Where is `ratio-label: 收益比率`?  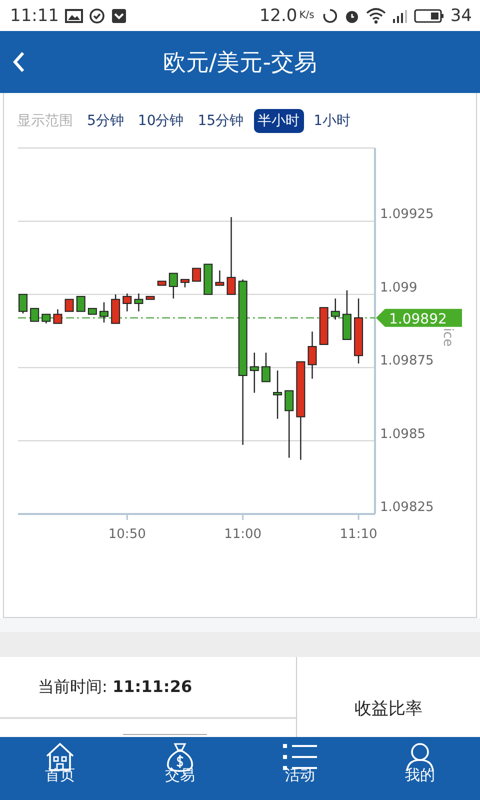
ratio-label: 收益比率 is located at coordinates (388, 709).